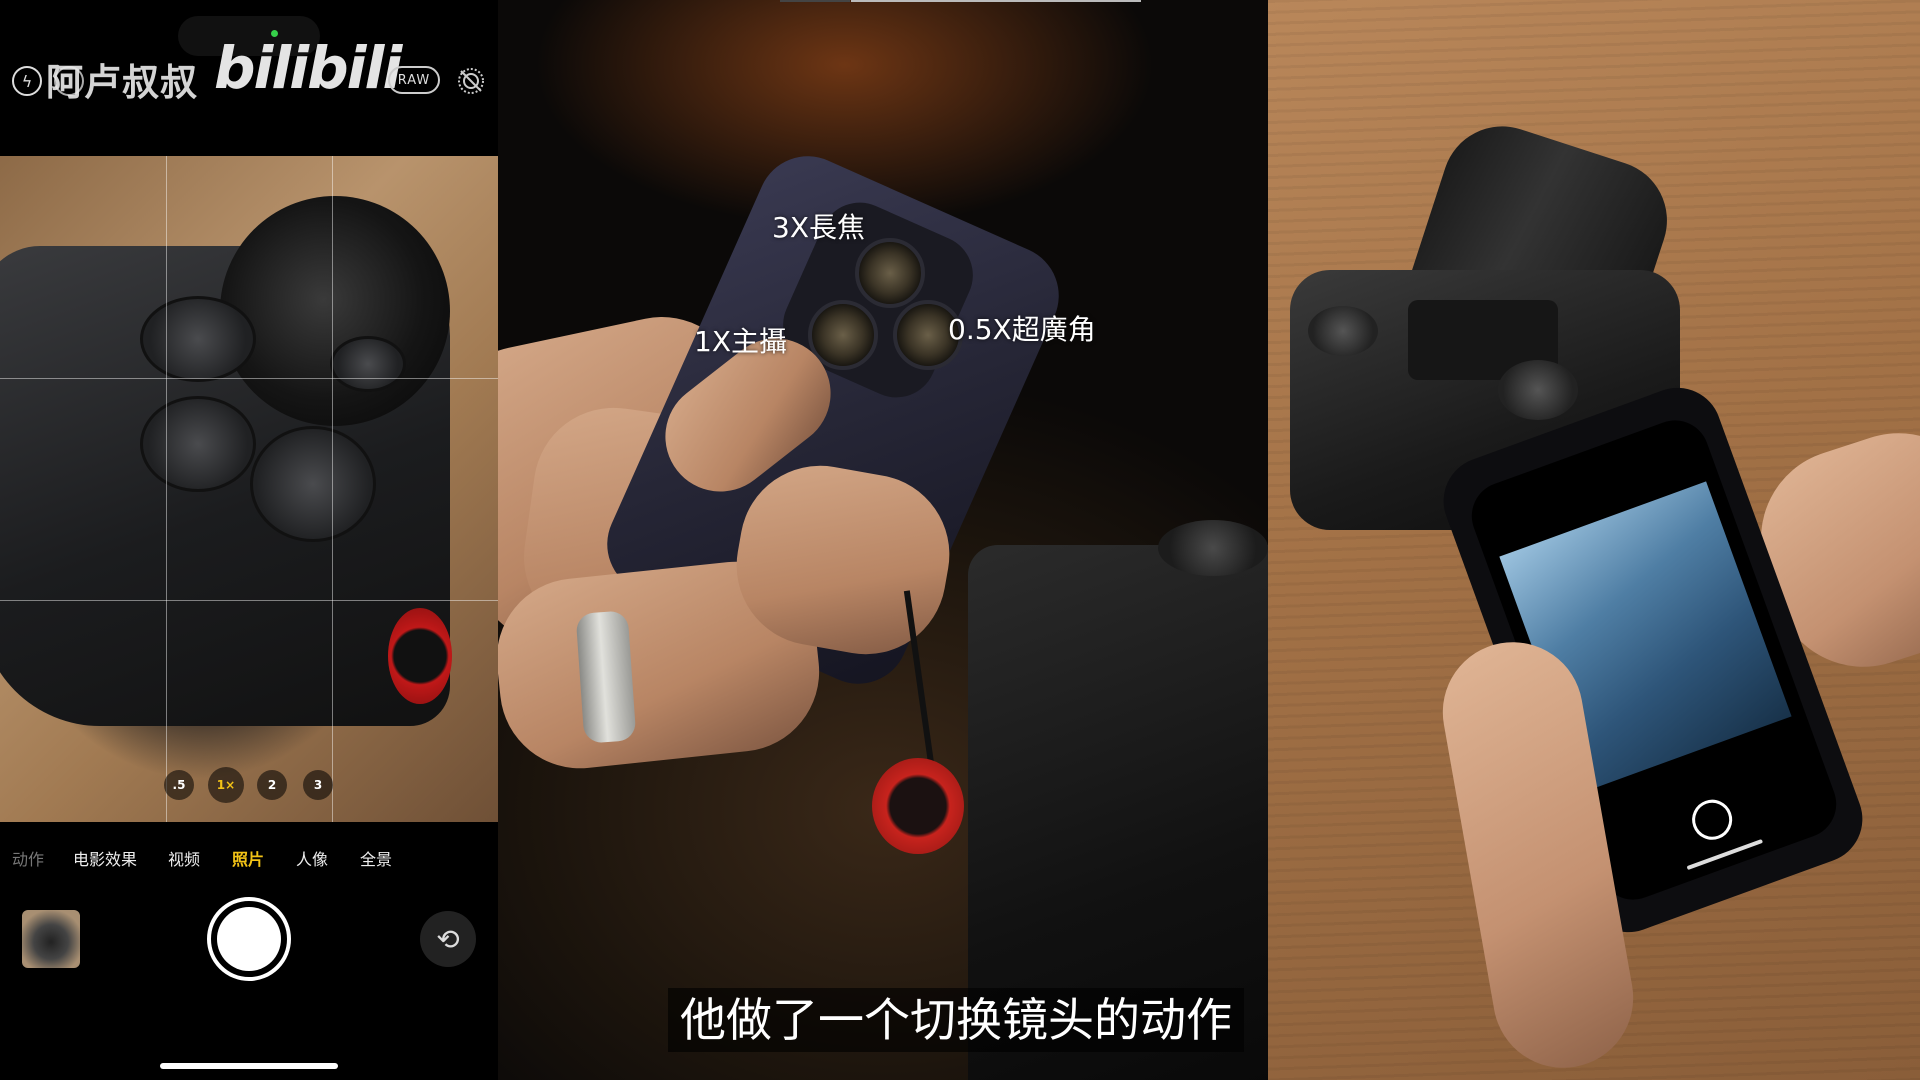 The width and height of the screenshot is (1920, 1080). What do you see at coordinates (996, 1) in the screenshot?
I see `progress-bar-fill` at bounding box center [996, 1].